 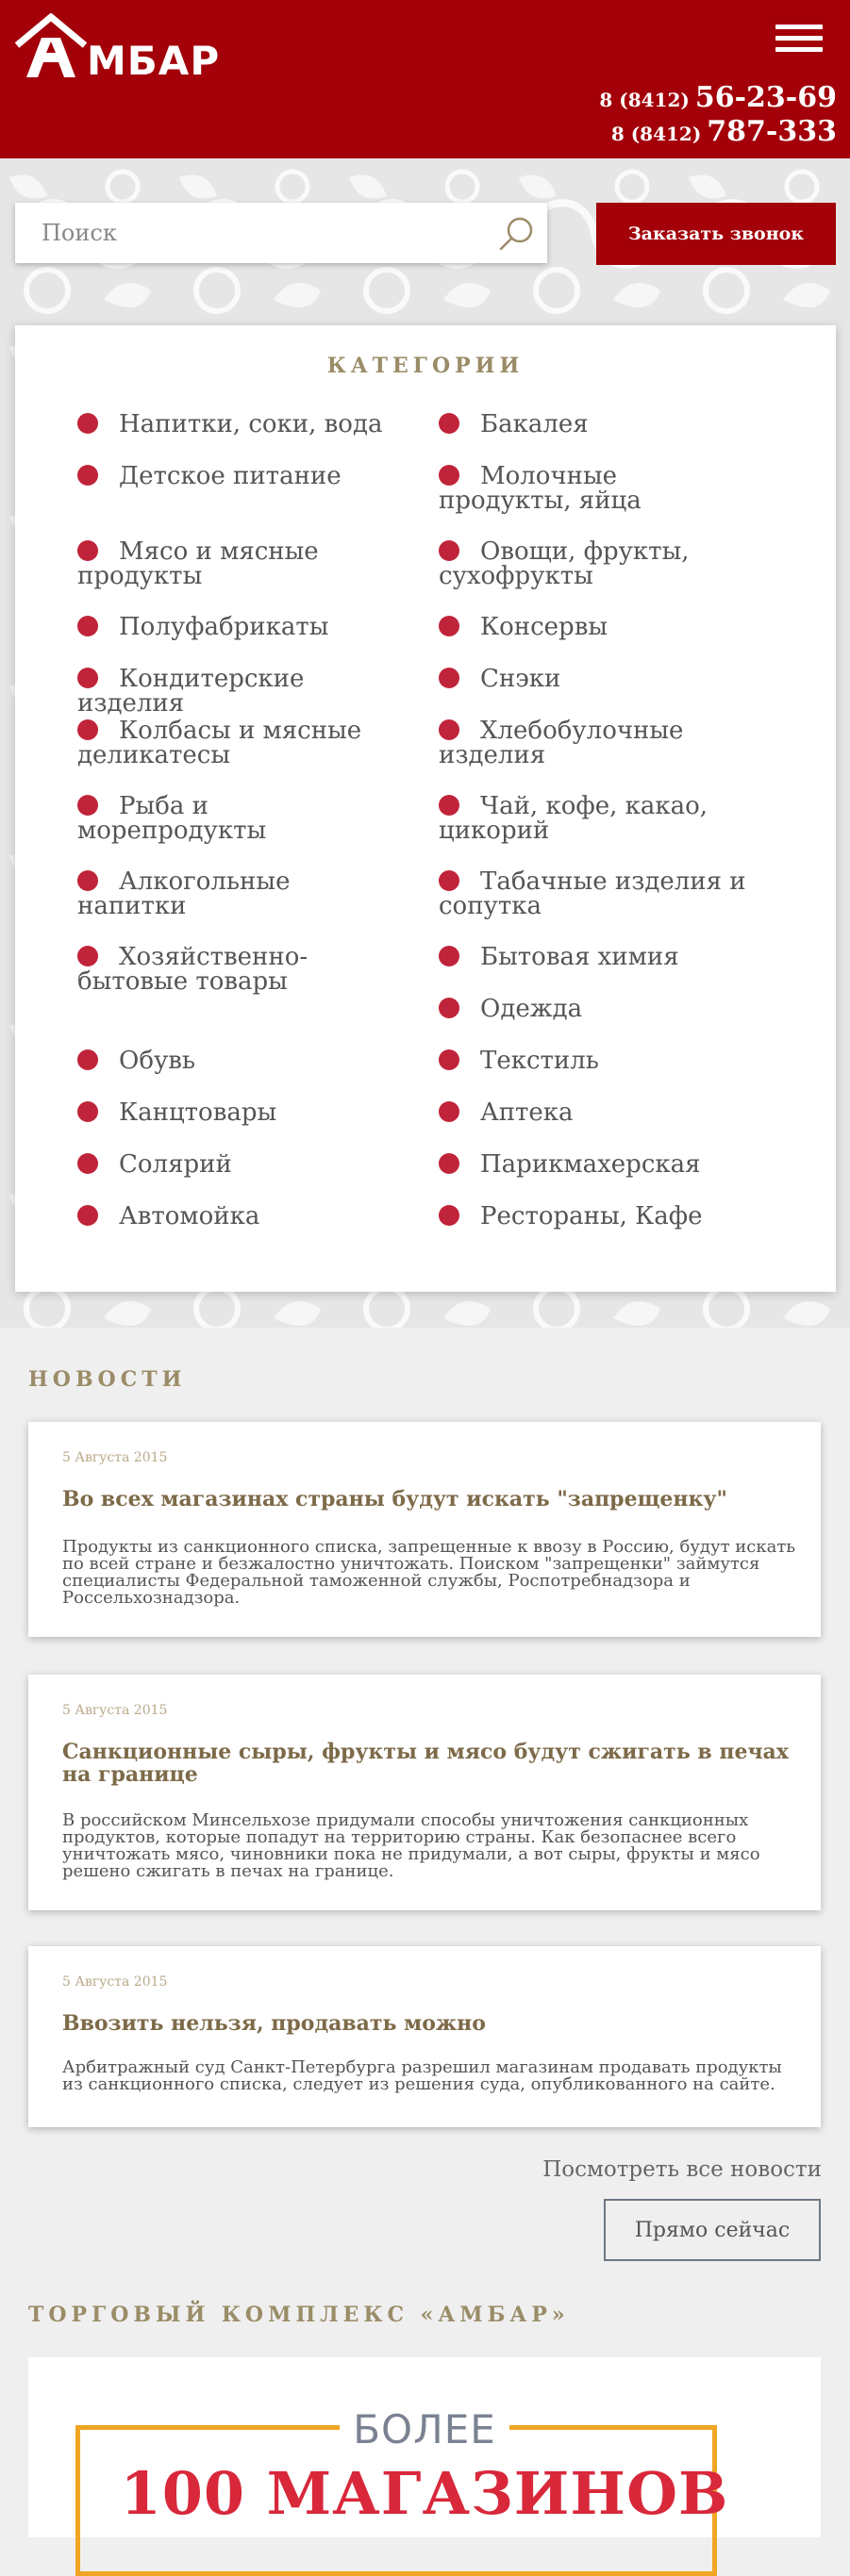 What do you see at coordinates (233, 893) in the screenshot?
I see `category-item: Алкогольные напитки` at bounding box center [233, 893].